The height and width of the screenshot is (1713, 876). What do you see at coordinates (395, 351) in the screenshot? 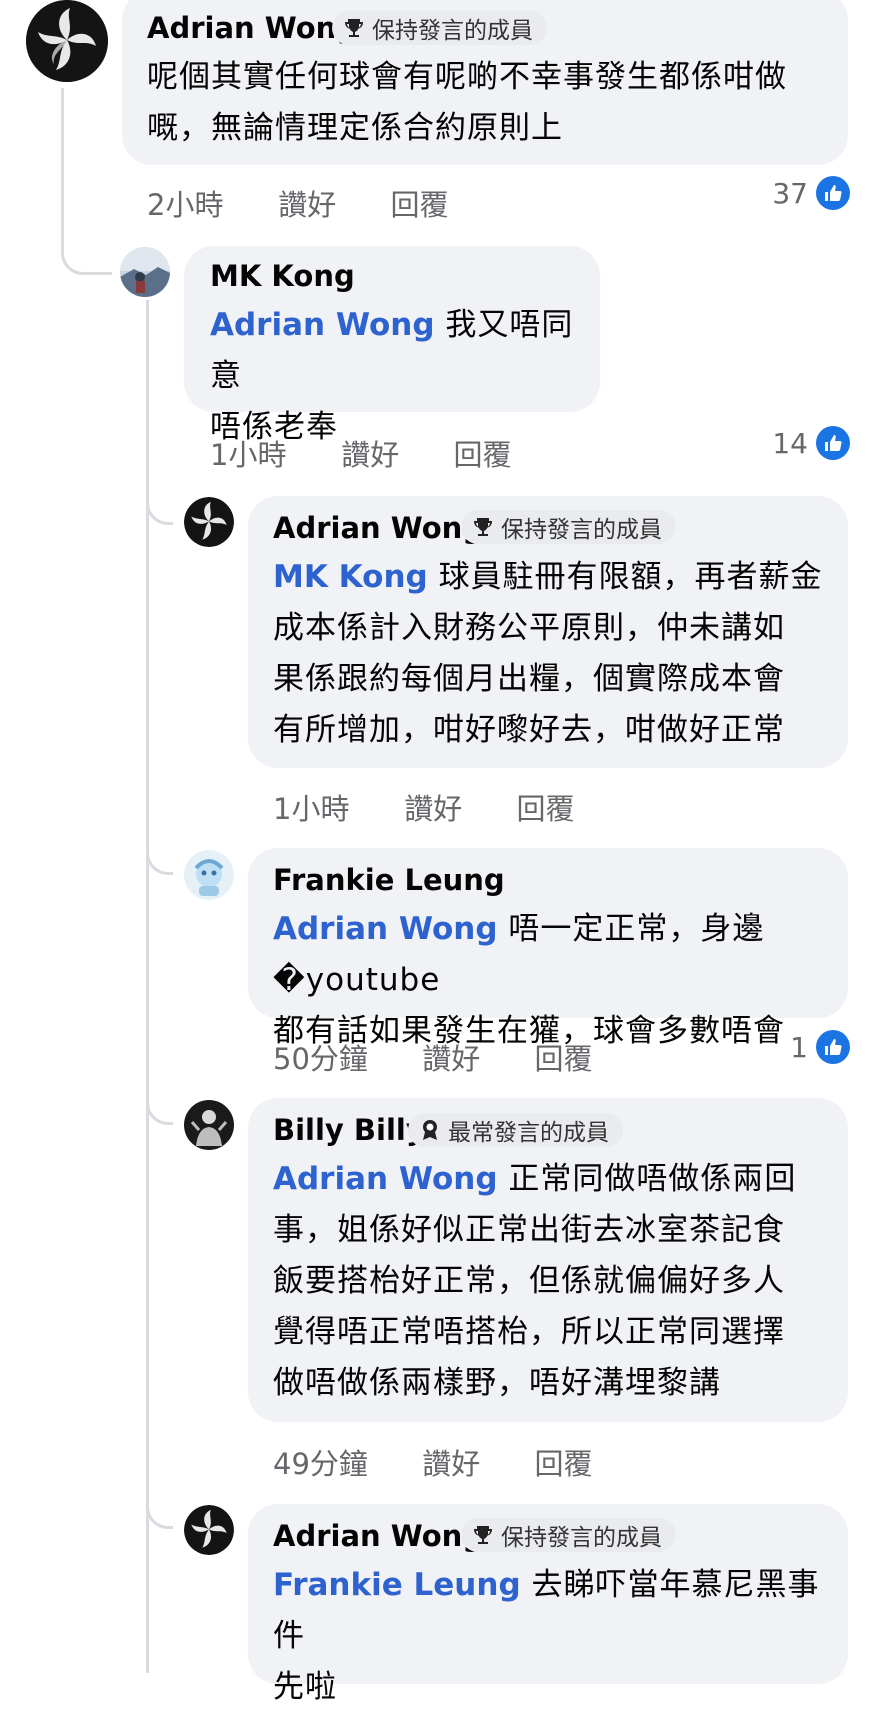
I see `comment-line: Adrian Wong 我又唔同意` at bounding box center [395, 351].